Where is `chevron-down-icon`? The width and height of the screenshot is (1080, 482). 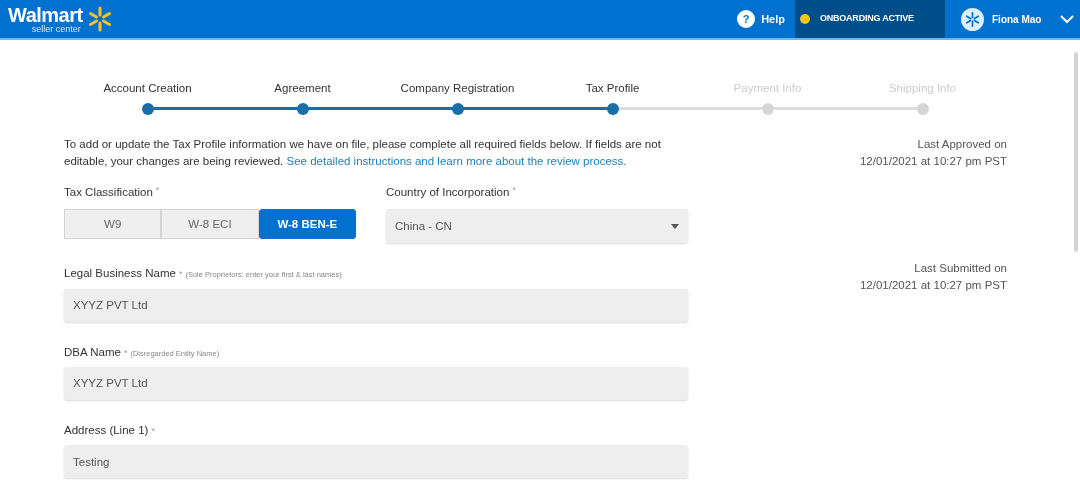 chevron-down-icon is located at coordinates (1067, 19).